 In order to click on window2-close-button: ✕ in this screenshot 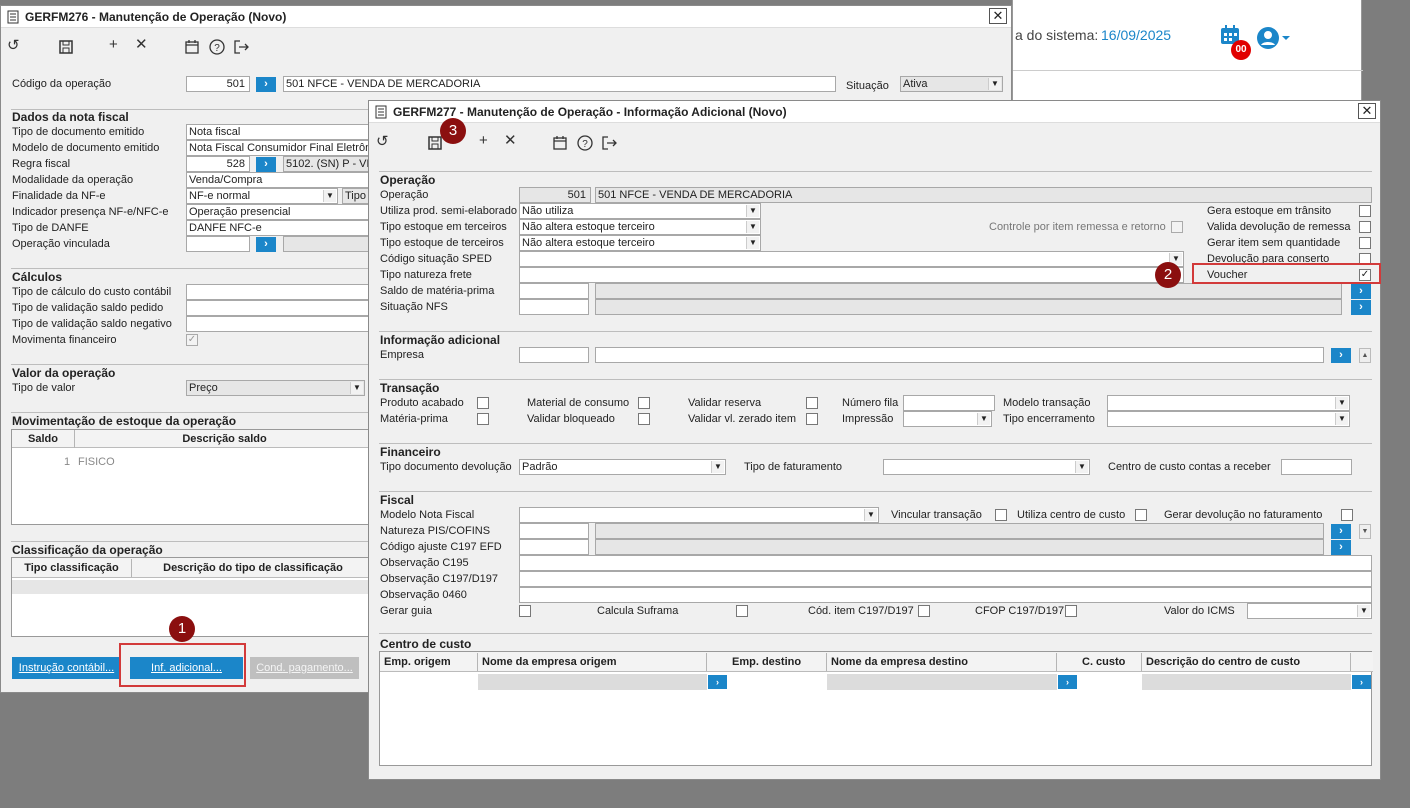, I will do `click(1367, 111)`.